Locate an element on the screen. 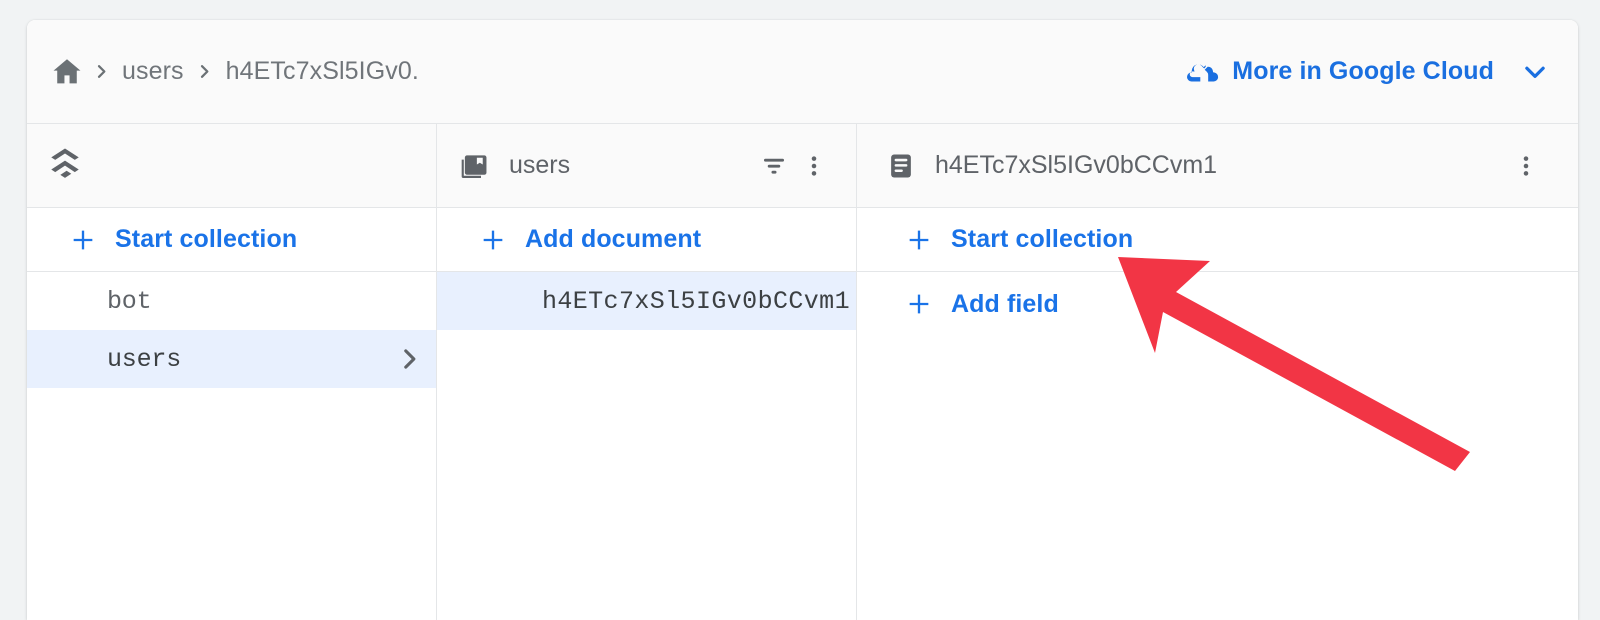  add-document-button: Add document is located at coordinates (646, 240).